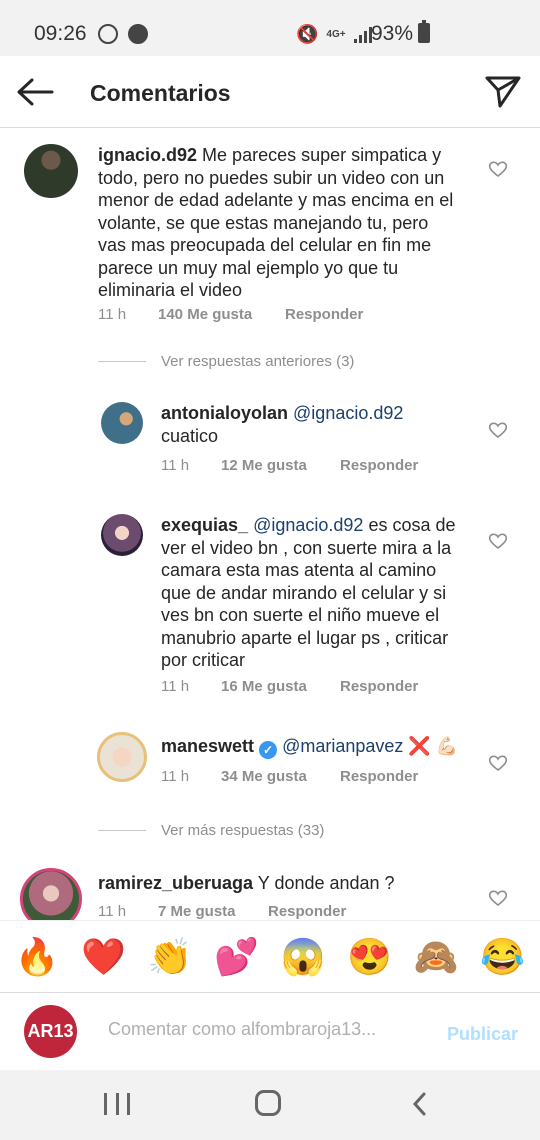 The width and height of the screenshot is (540, 1140). I want to click on heart-emoji: ❤️, so click(103, 956).